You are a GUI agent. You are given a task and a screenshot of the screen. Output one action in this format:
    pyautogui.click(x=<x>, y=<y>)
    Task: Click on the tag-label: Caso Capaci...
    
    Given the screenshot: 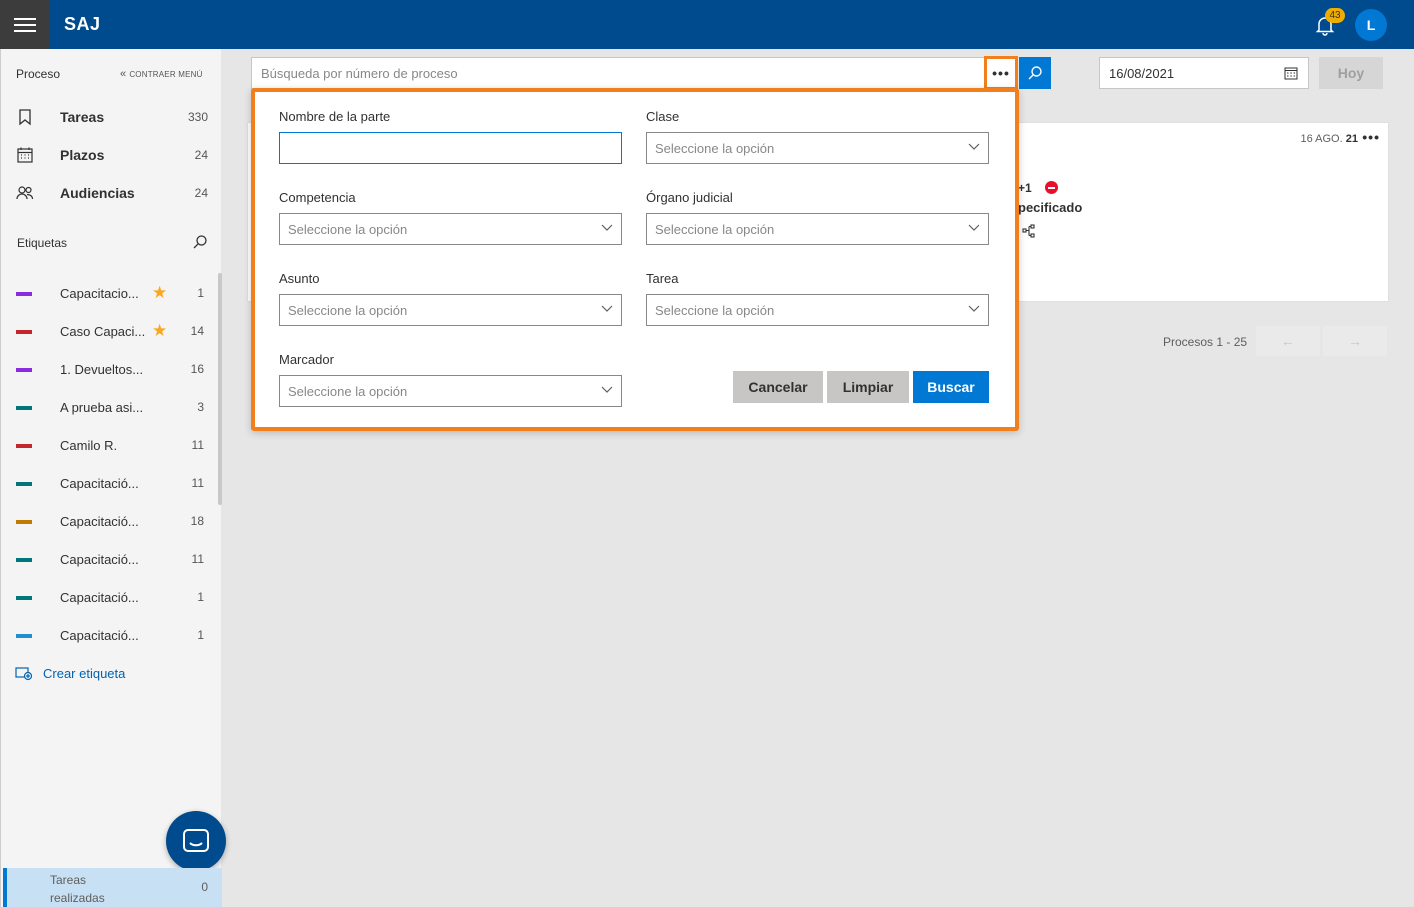 What is the action you would take?
    pyautogui.click(x=103, y=331)
    